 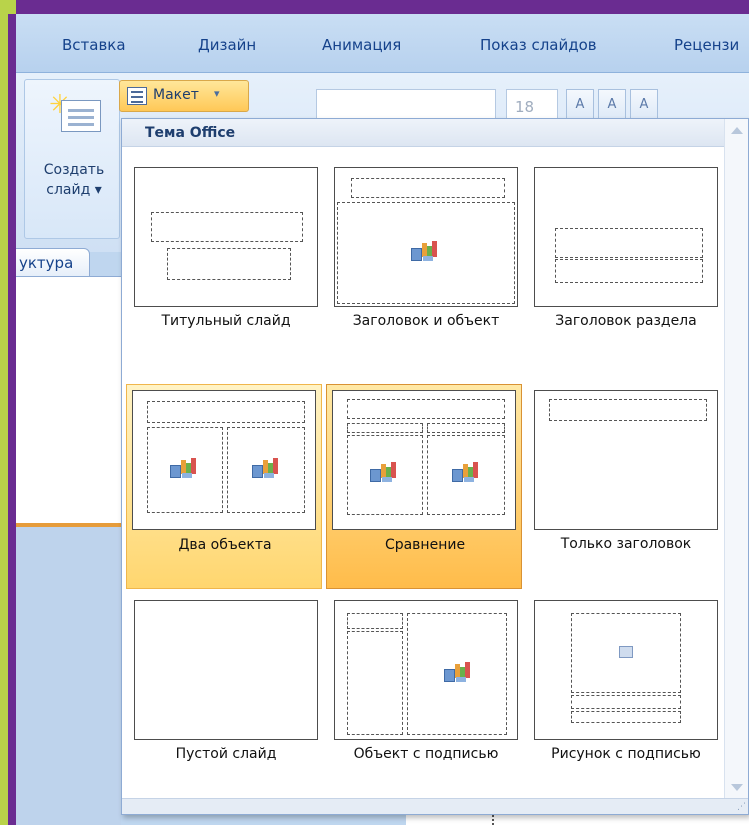 What do you see at coordinates (525, 107) in the screenshot?
I see `font-size-value: 18` at bounding box center [525, 107].